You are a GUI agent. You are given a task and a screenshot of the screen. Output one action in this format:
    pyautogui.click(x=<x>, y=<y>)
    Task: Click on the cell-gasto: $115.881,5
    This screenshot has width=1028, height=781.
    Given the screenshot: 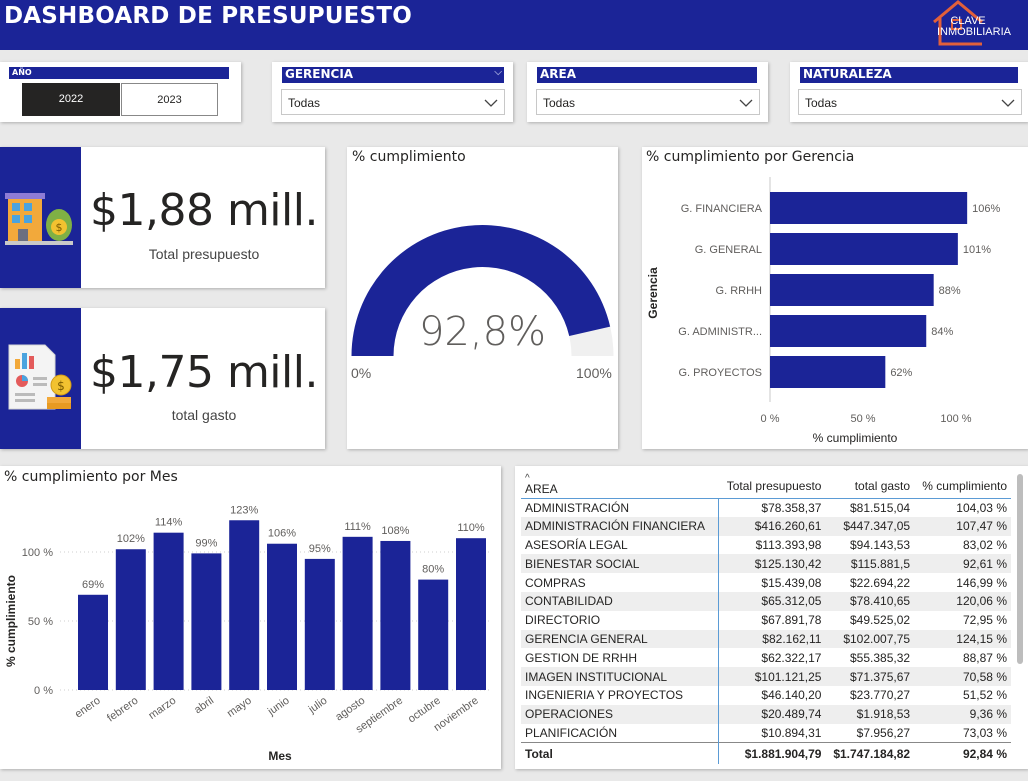 What is the action you would take?
    pyautogui.click(x=870, y=564)
    